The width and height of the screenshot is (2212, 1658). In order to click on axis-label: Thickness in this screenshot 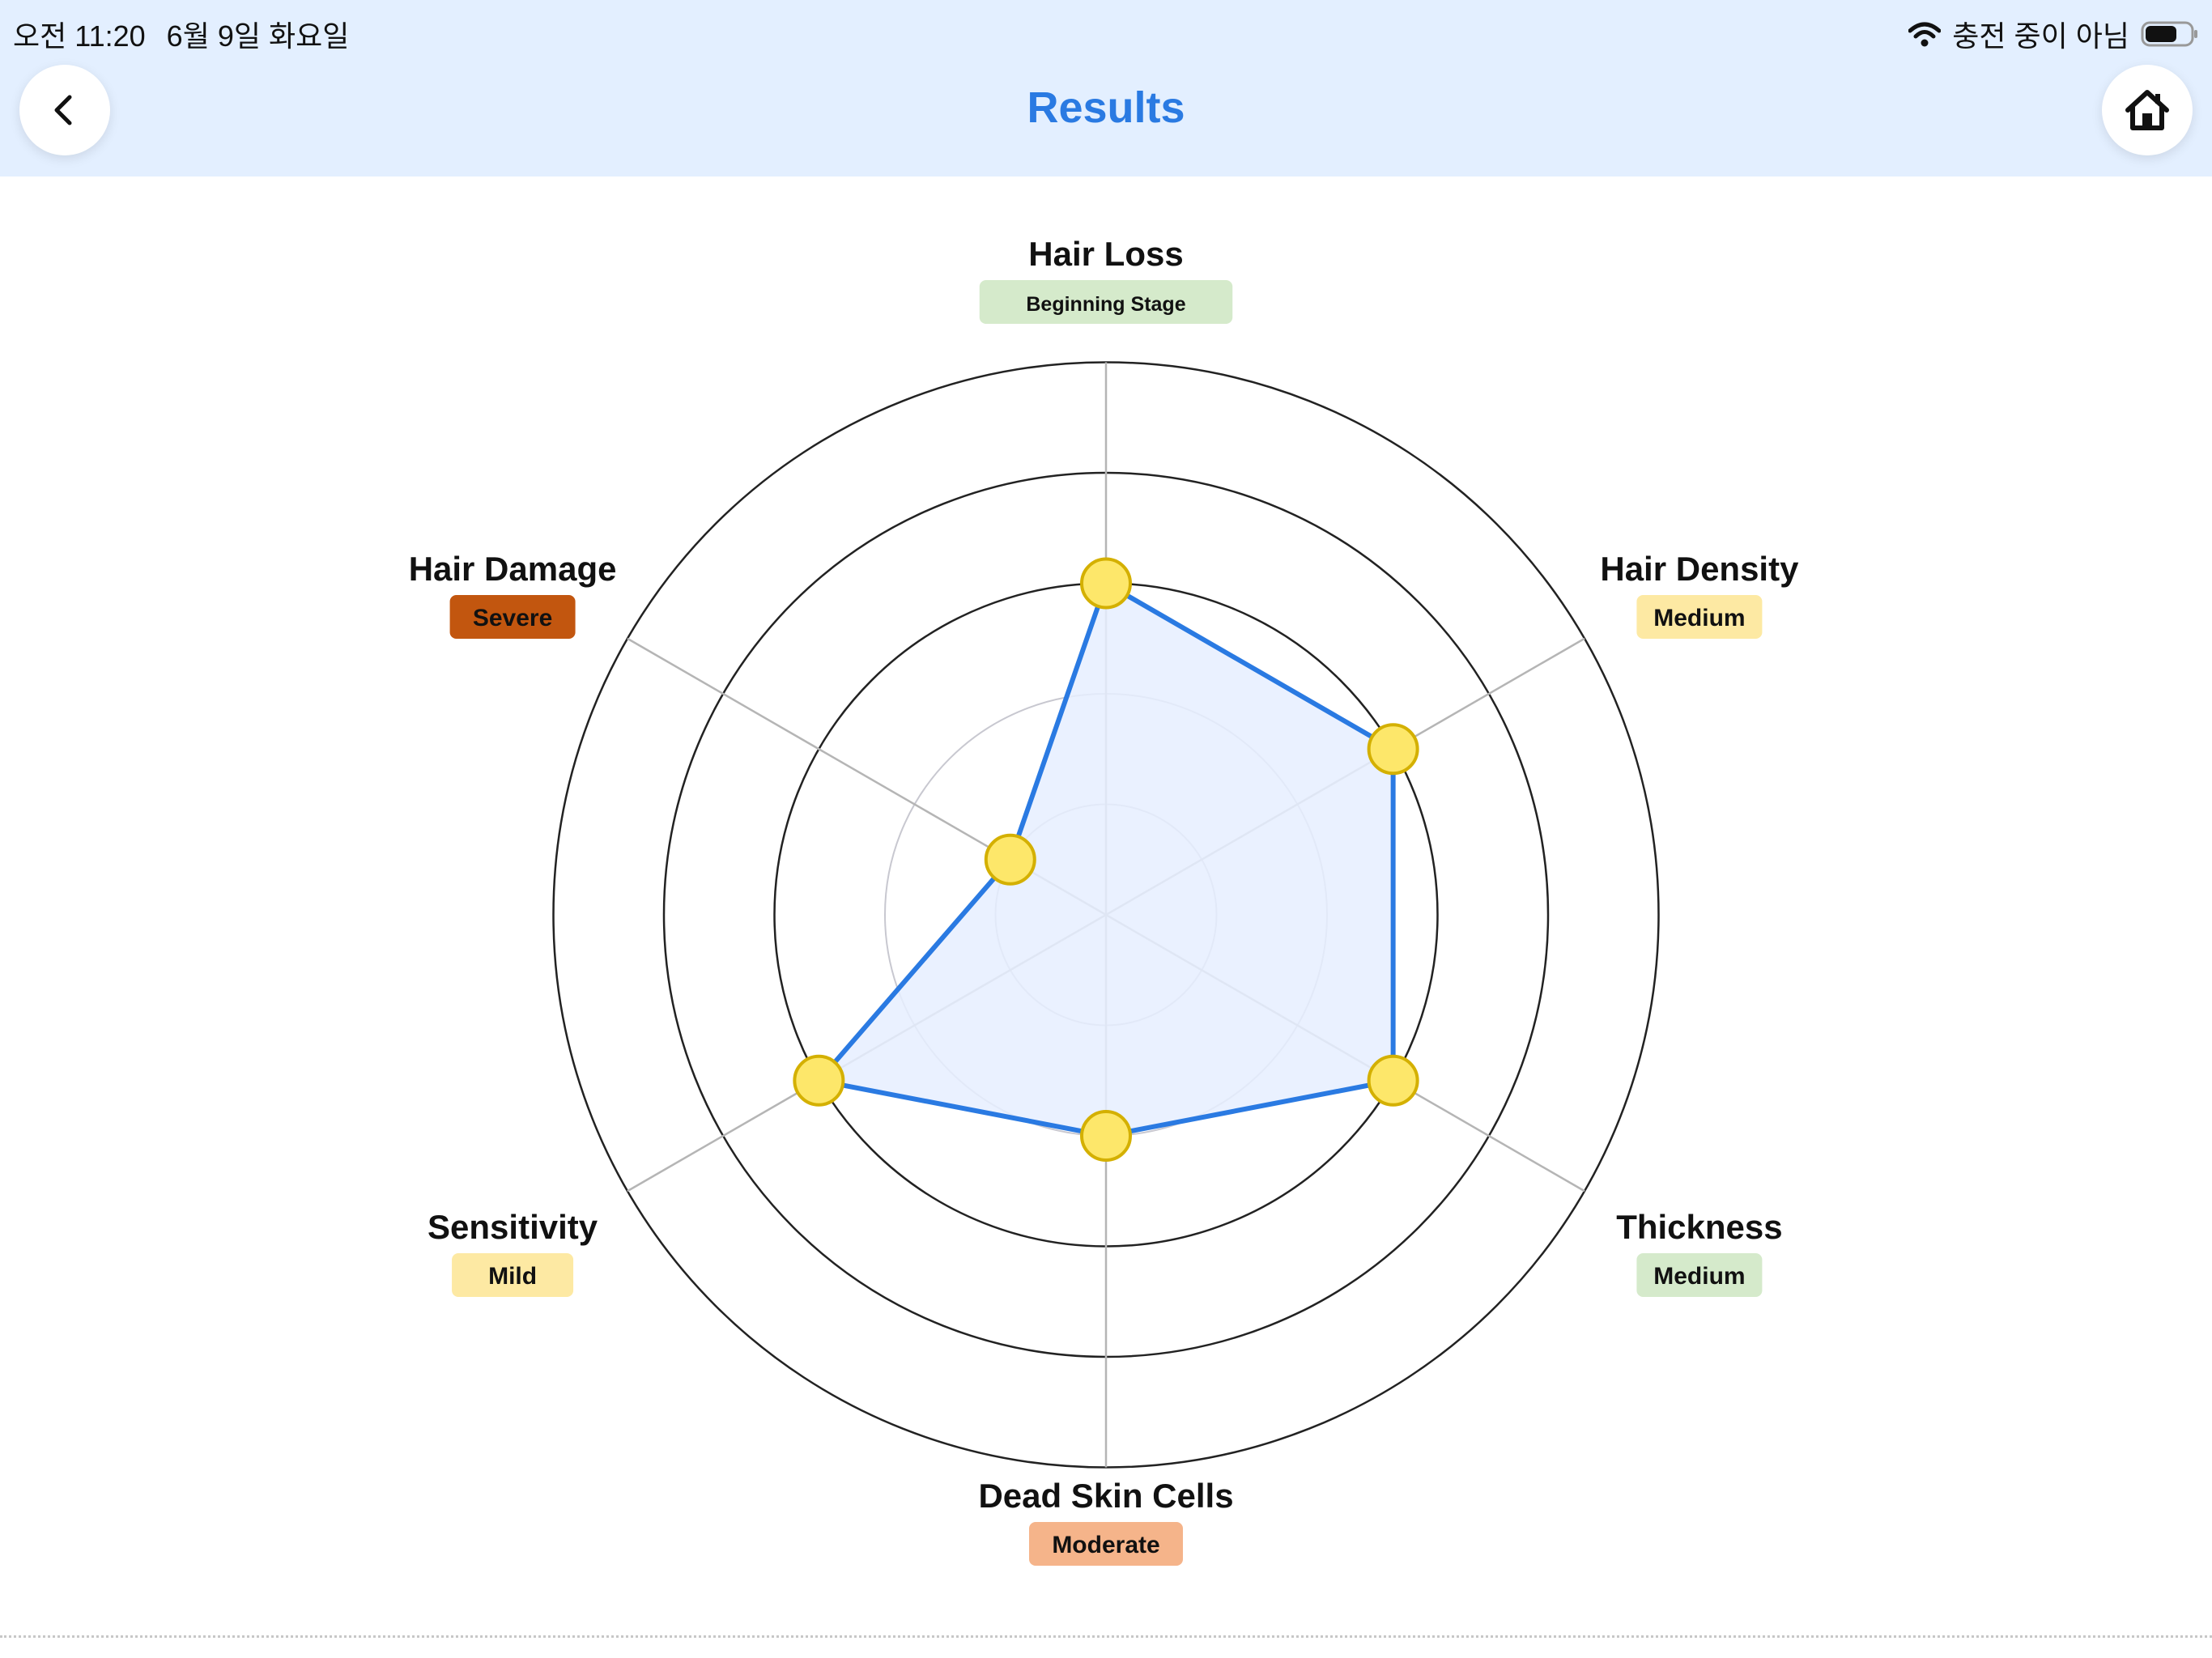, I will do `click(1699, 1227)`.